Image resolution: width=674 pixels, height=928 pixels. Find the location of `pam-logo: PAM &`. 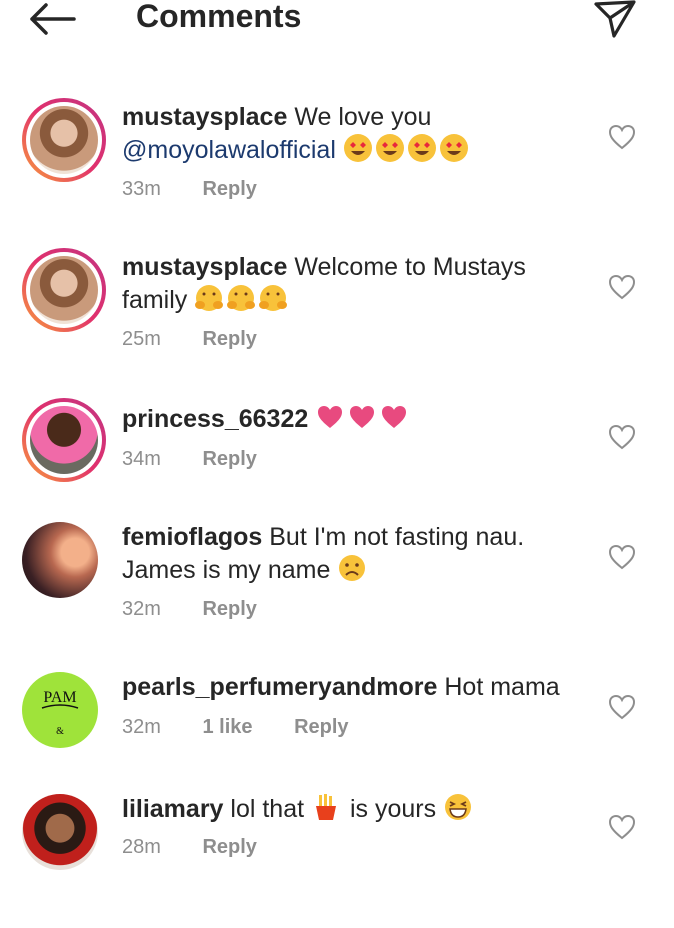

pam-logo: PAM & is located at coordinates (60, 710).